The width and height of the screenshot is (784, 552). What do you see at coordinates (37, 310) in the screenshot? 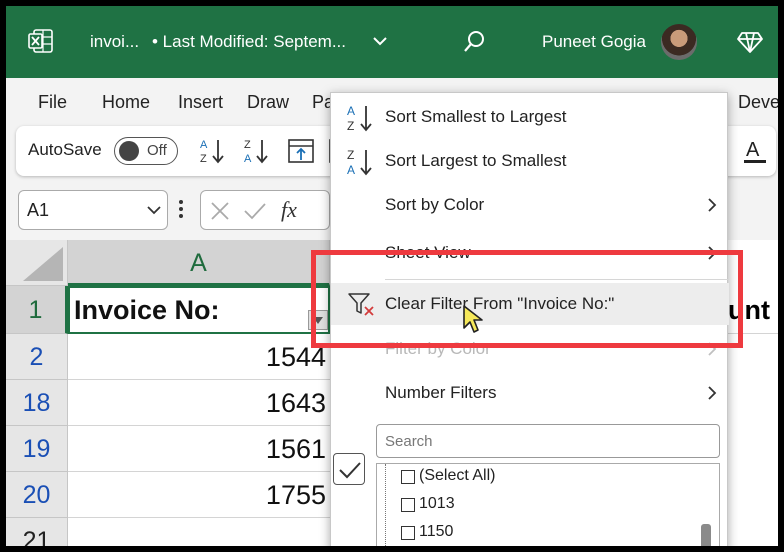
I see `row-header: 1` at bounding box center [37, 310].